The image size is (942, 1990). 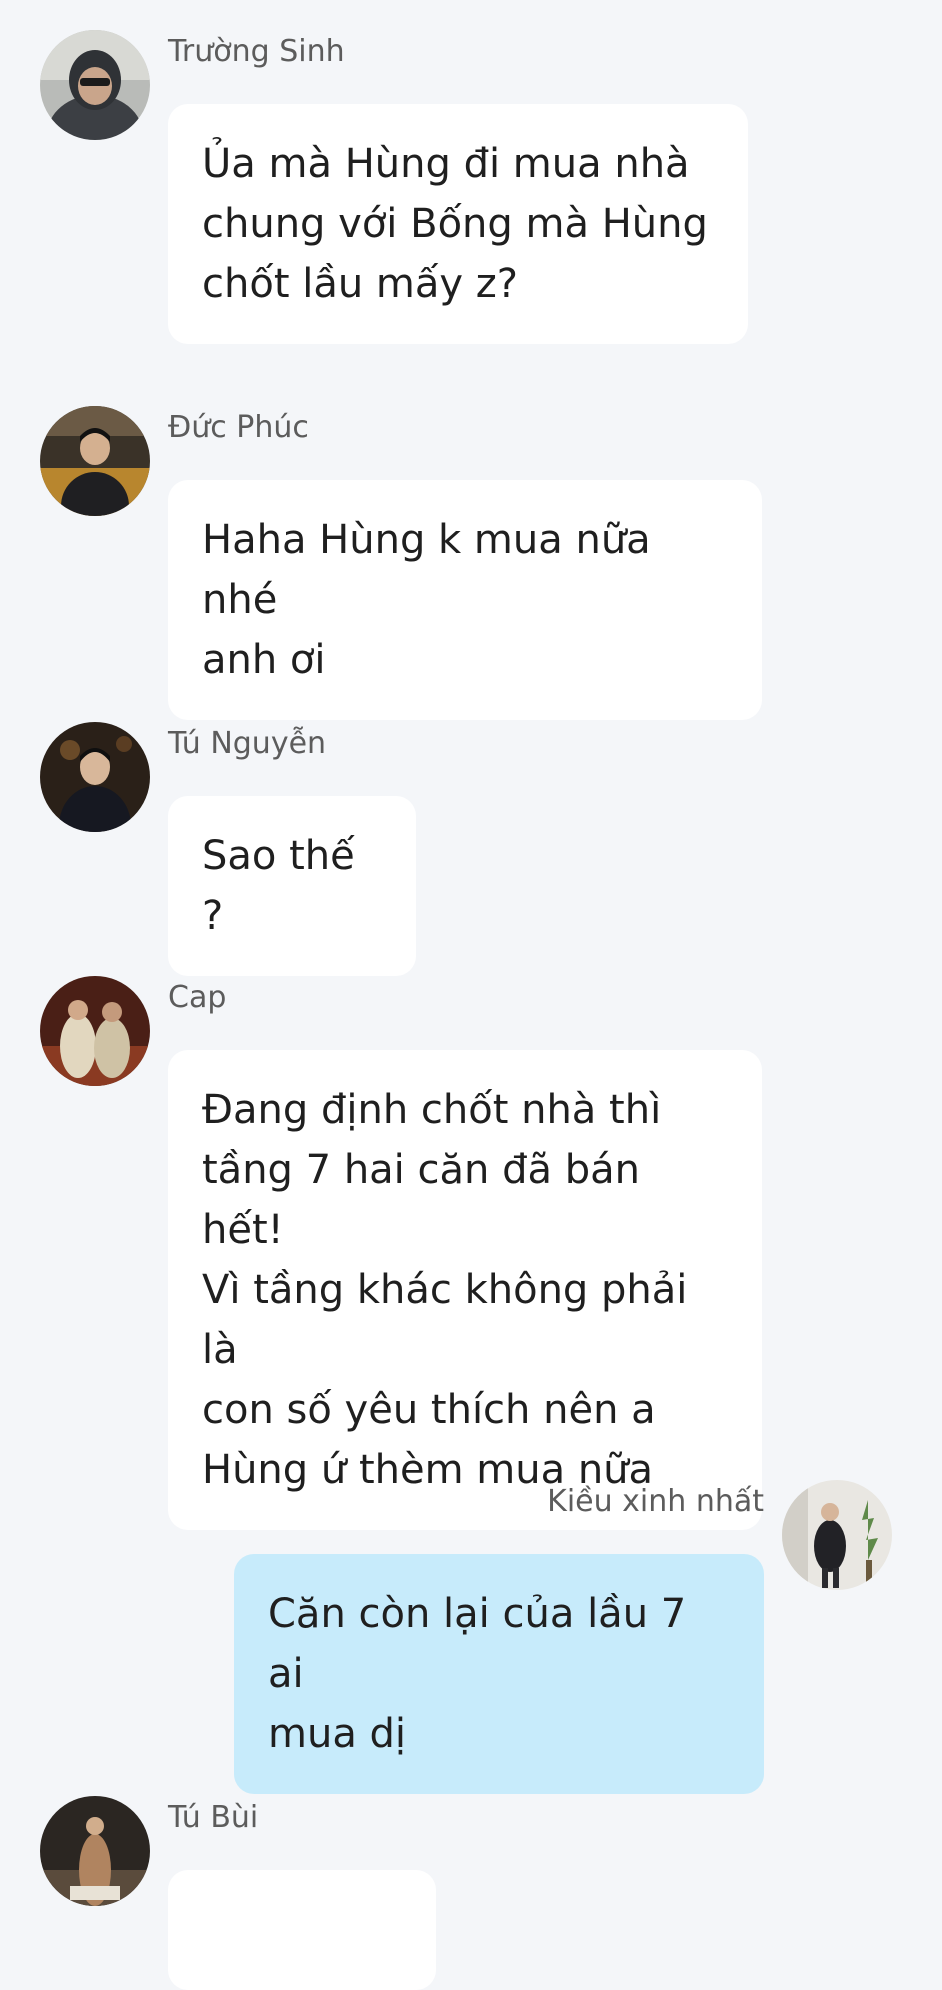 I want to click on sender-name: Tú Nguyễn, so click(x=247, y=743).